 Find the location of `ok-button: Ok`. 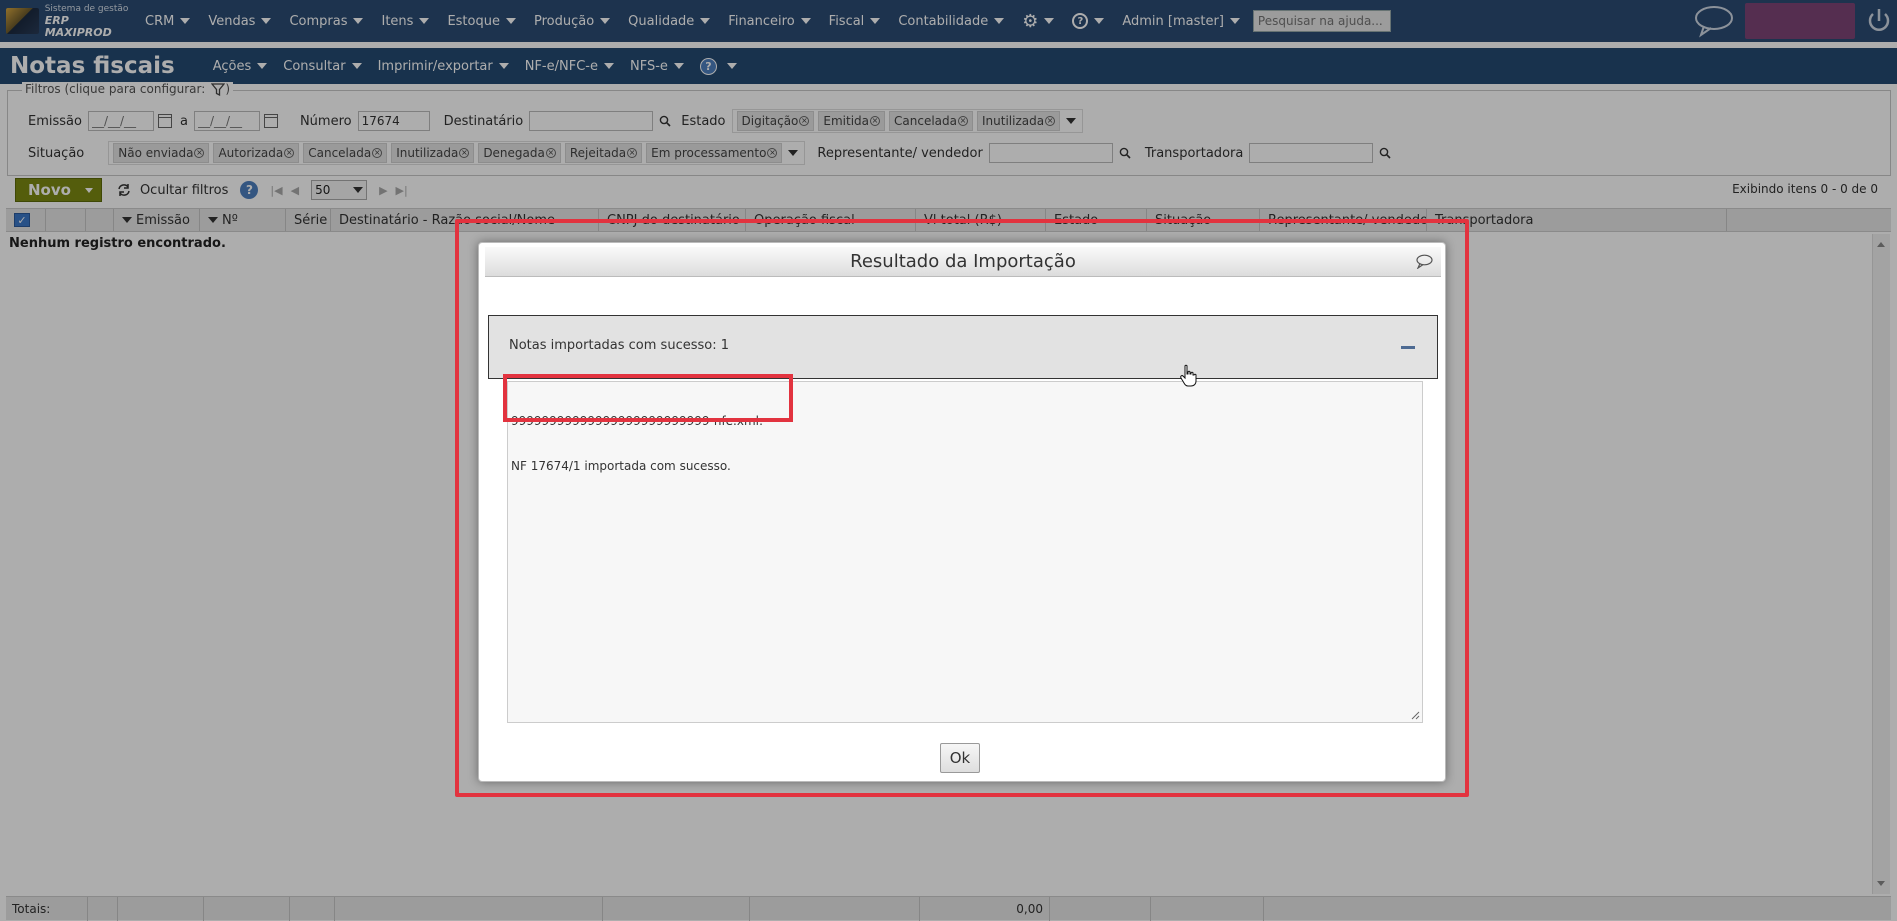

ok-button: Ok is located at coordinates (960, 758).